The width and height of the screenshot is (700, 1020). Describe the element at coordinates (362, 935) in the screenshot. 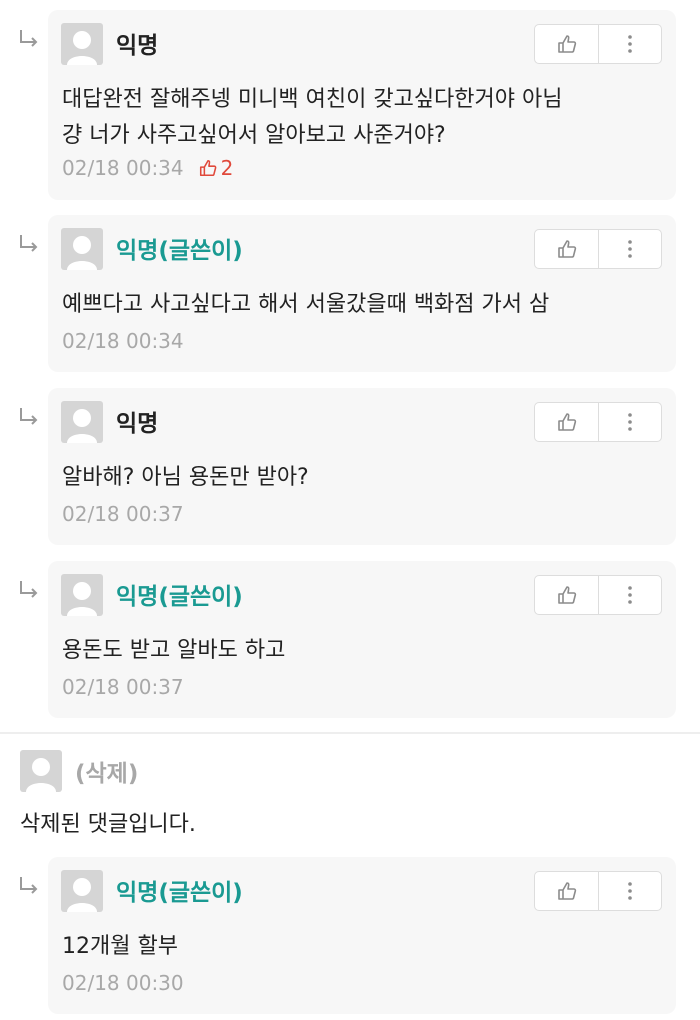

I see `comment-card: 익명(글쓴이) 12개월 할부 02/18 00:30` at that location.